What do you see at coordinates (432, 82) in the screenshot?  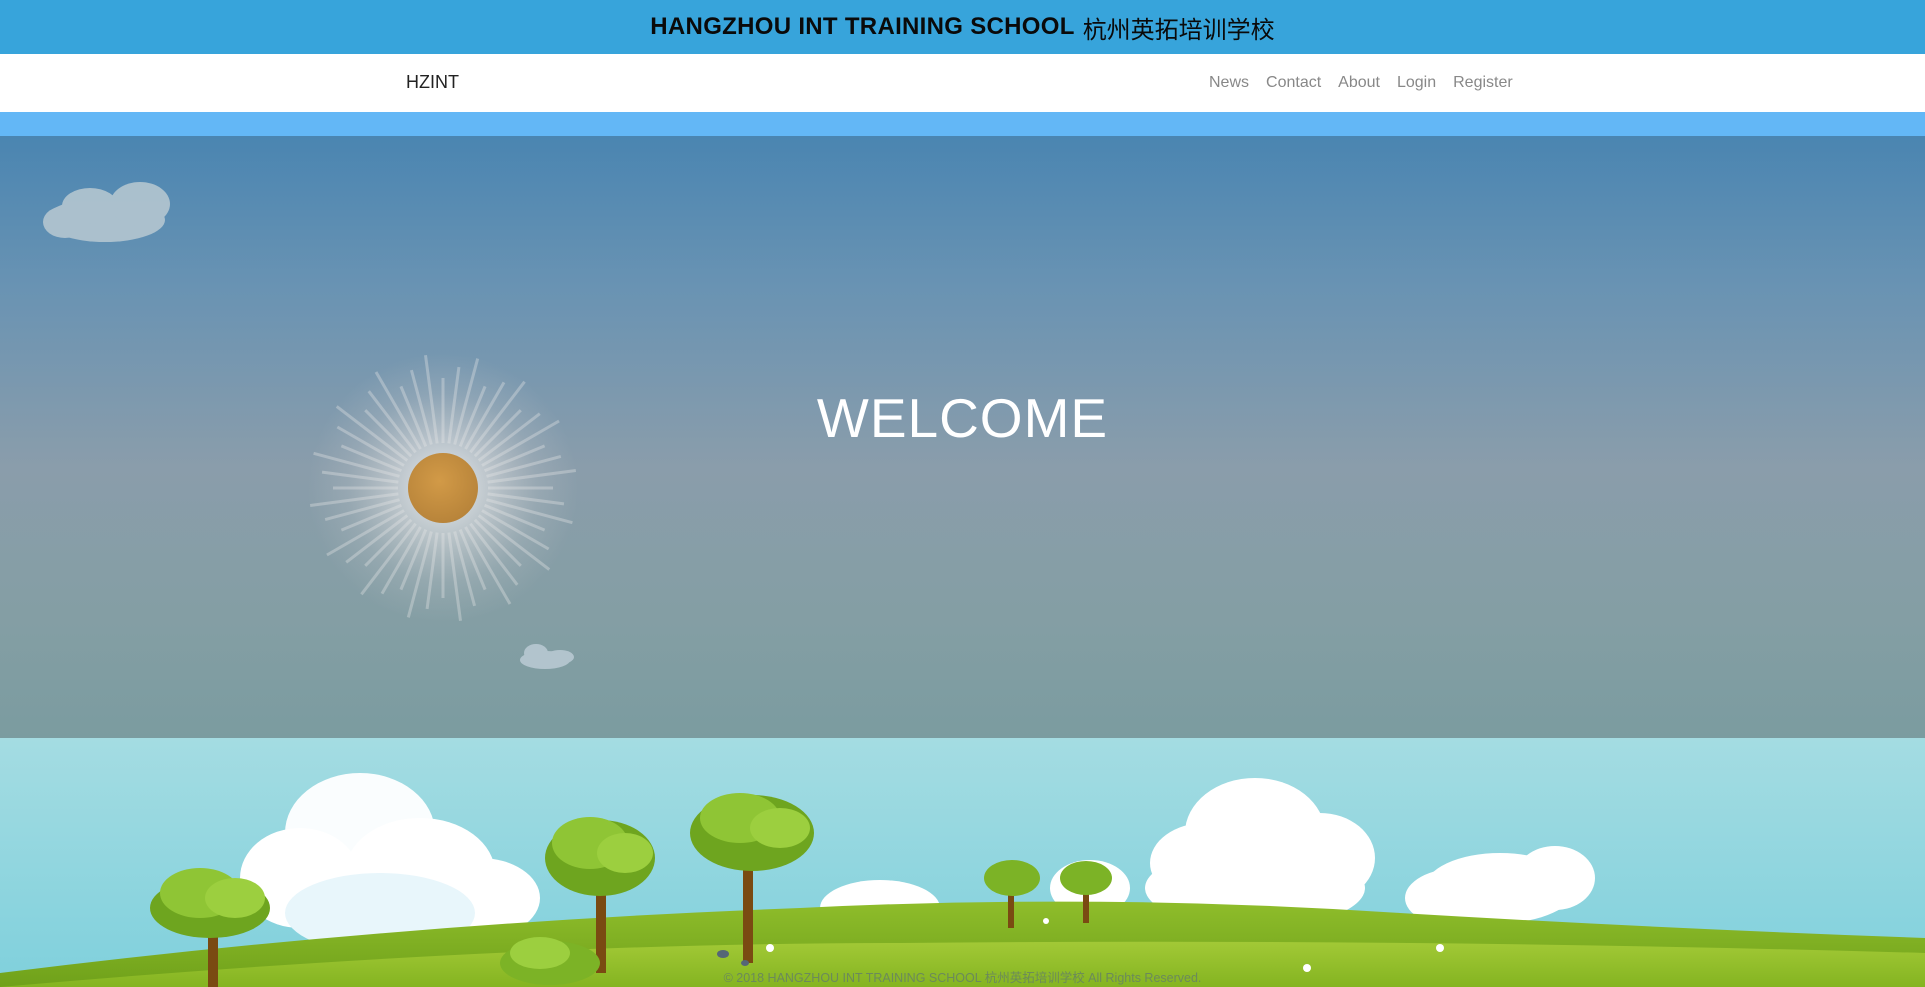 I see `brand-link: HZINT` at bounding box center [432, 82].